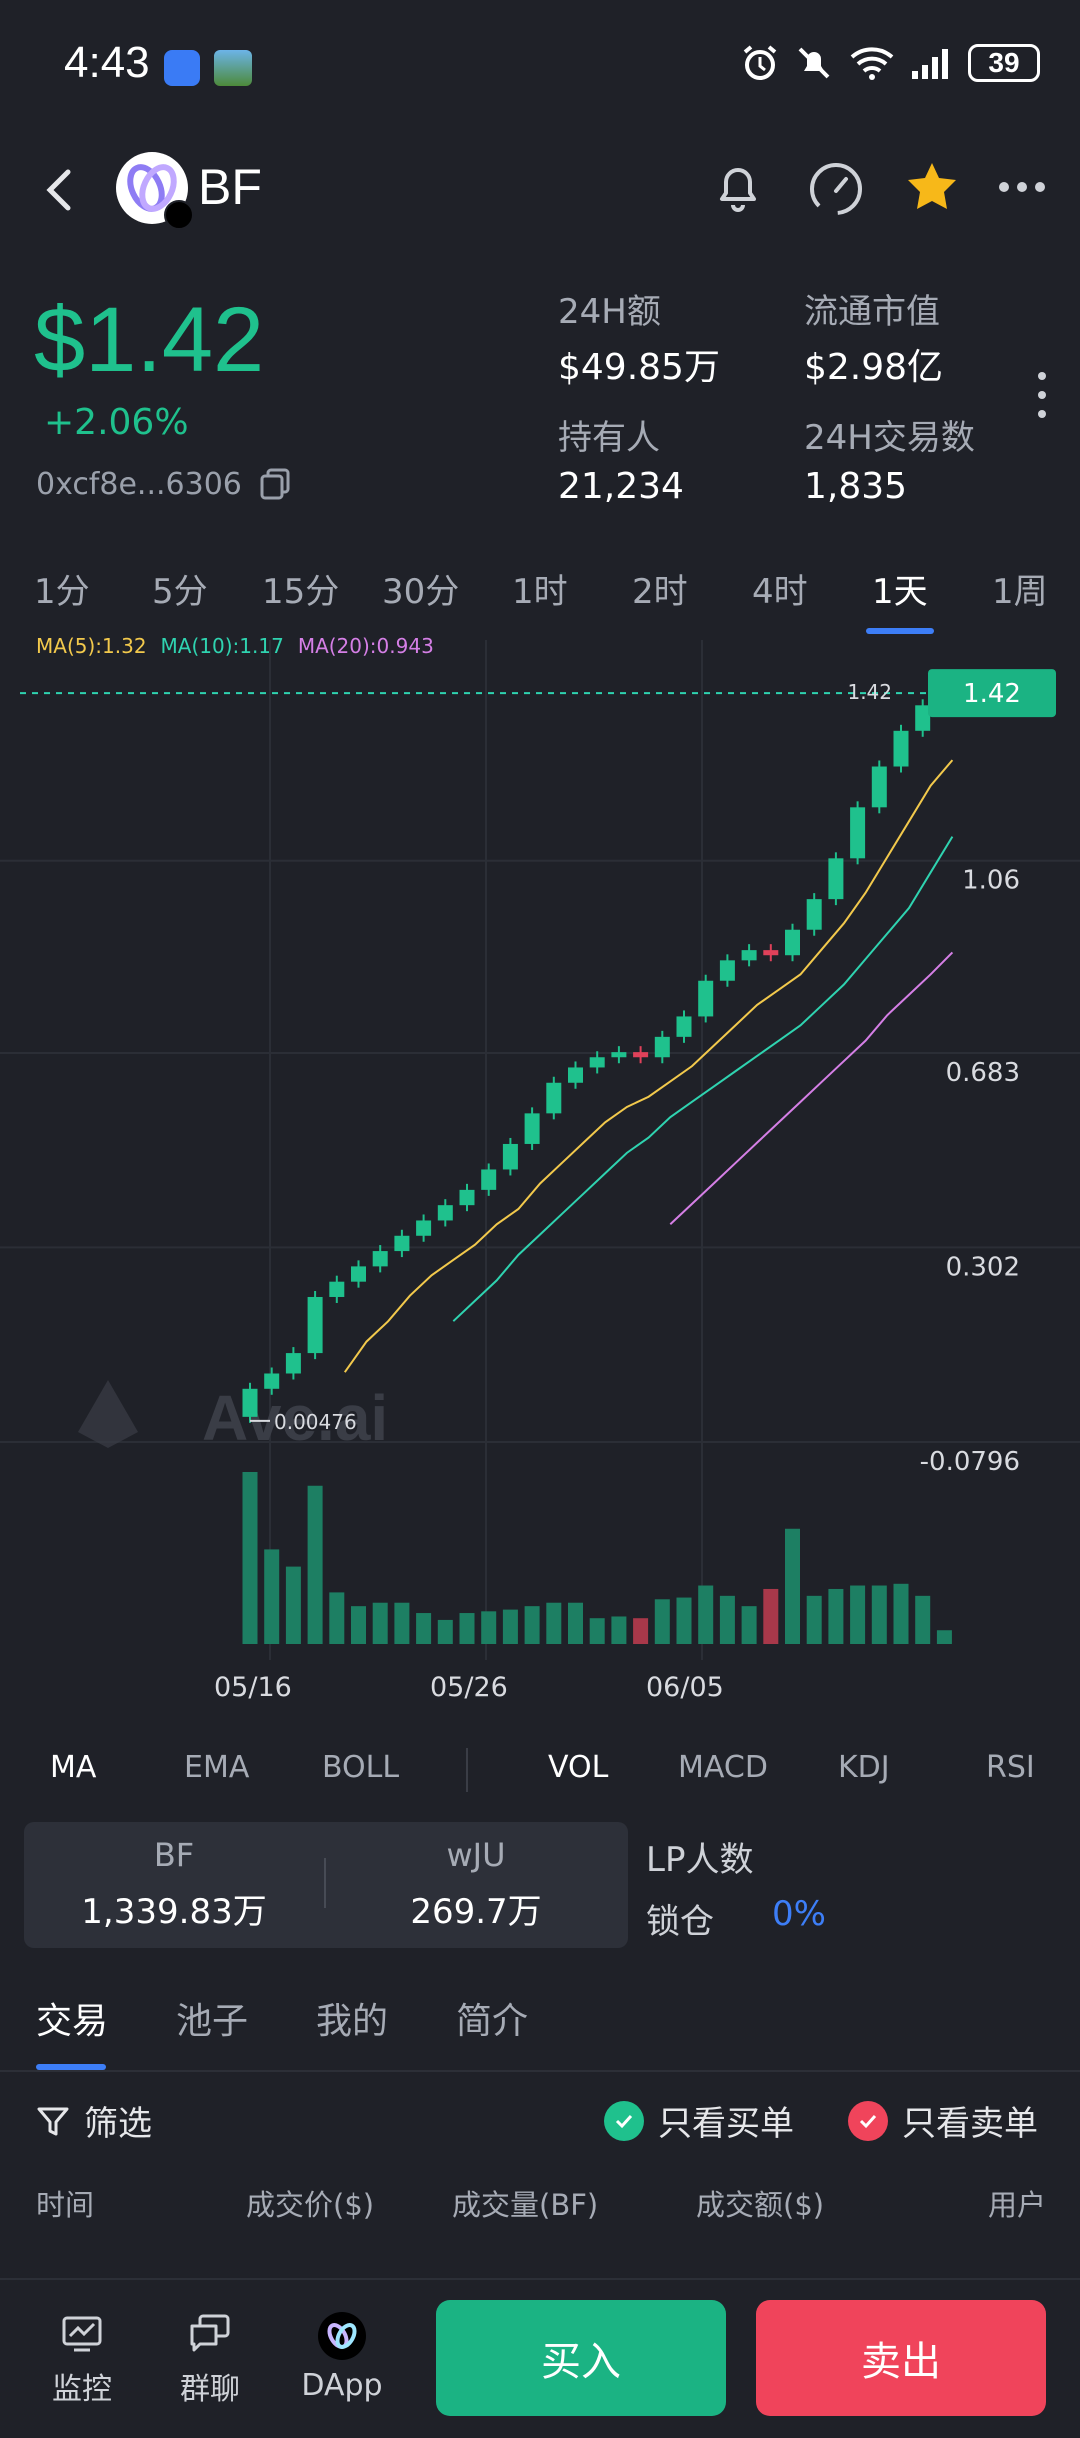  I want to click on column-header-price: 成交价($), so click(310, 2203).